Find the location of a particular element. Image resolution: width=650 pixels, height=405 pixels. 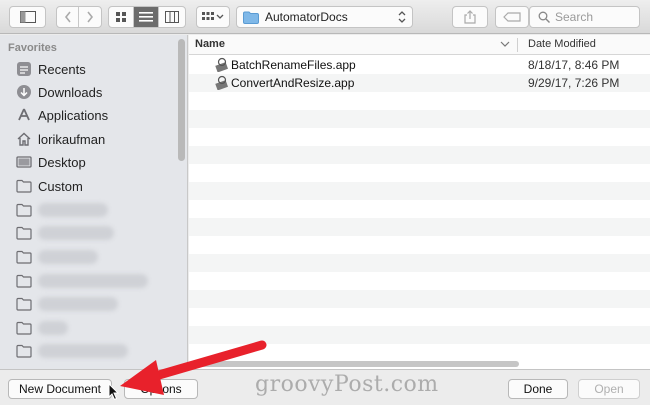

sidebar-item-home: lorikaufman is located at coordinates (60, 139).